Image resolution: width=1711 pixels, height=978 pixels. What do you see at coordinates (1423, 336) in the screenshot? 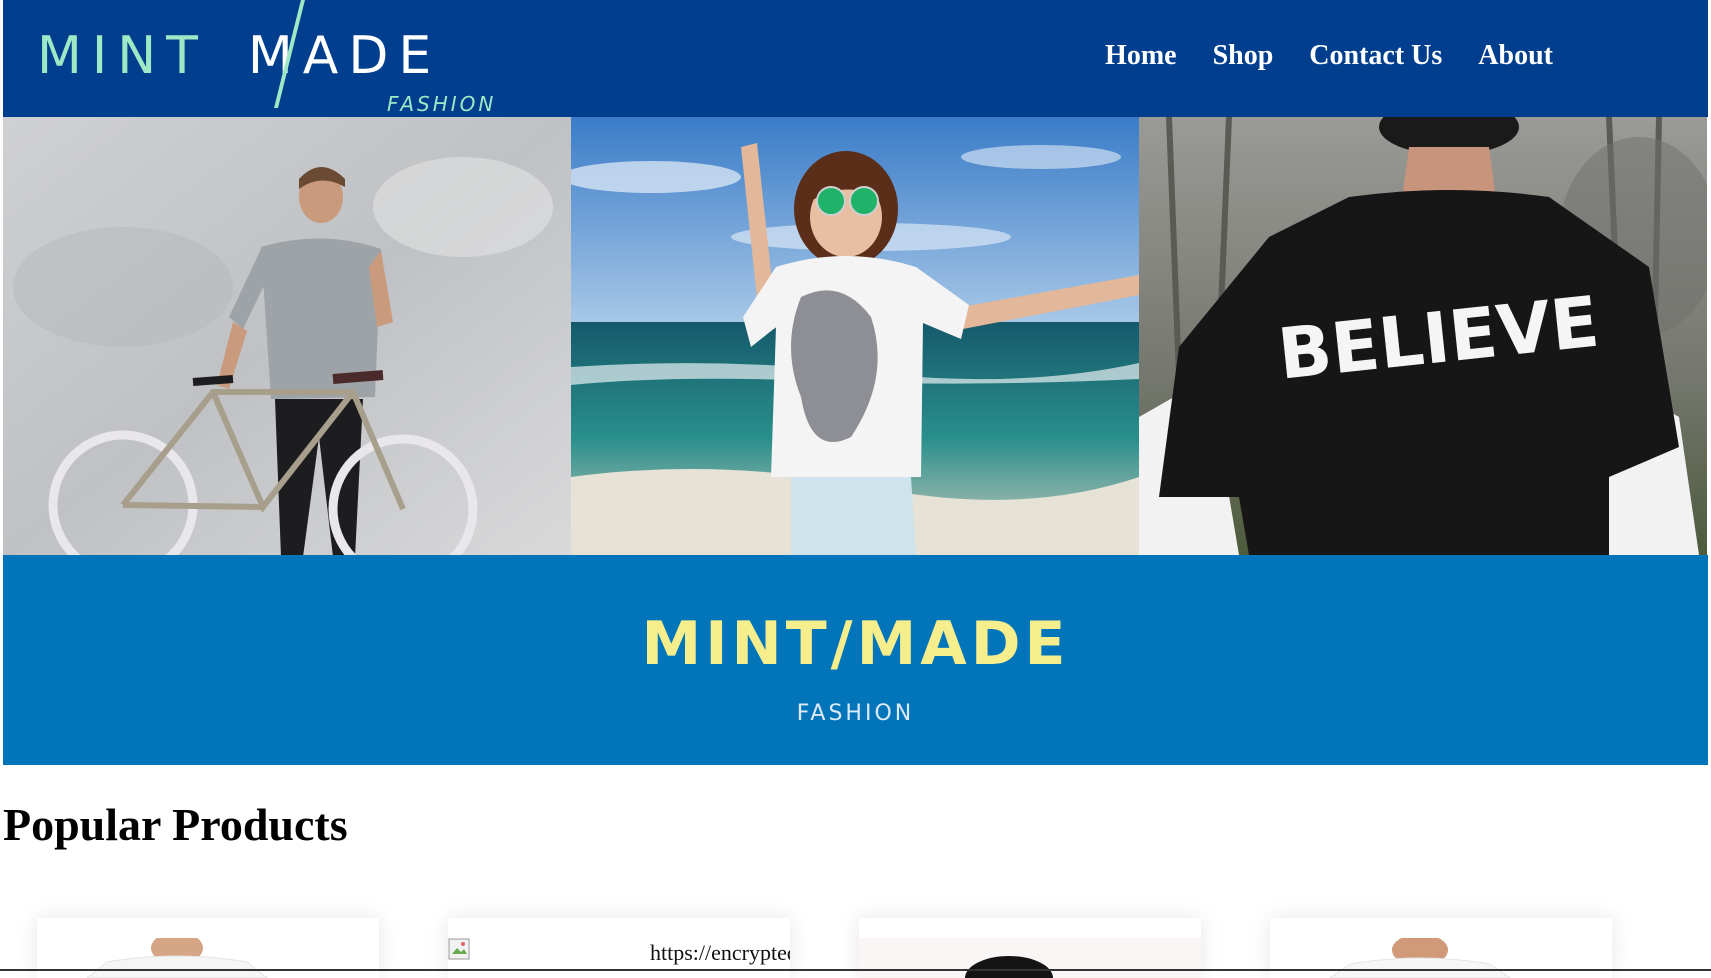
I see `hero-image-believe-shirt: BELIEVE` at bounding box center [1423, 336].